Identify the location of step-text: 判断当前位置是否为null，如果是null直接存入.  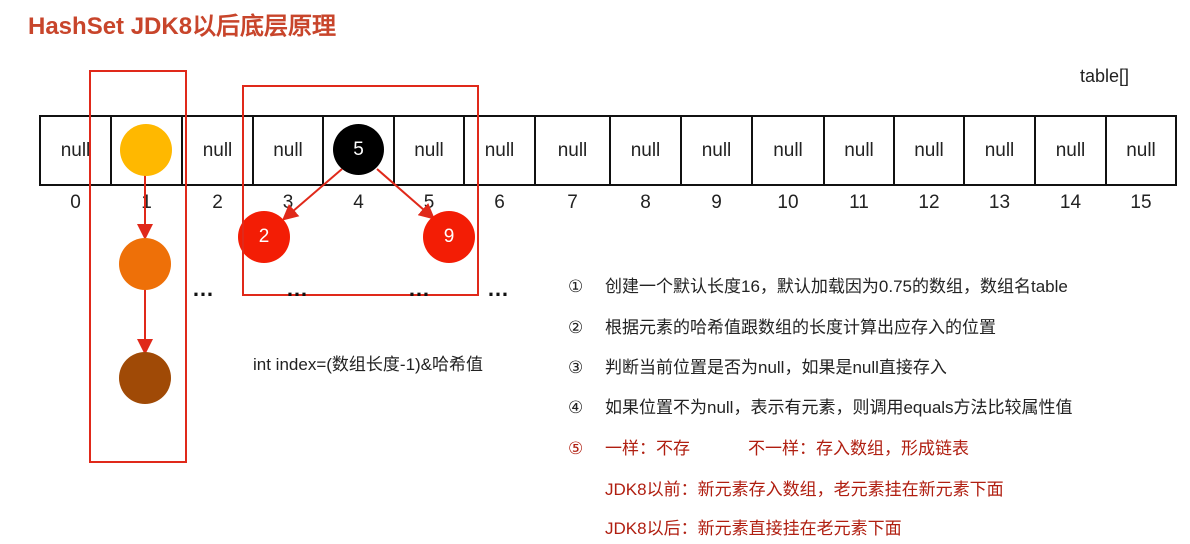
(776, 367).